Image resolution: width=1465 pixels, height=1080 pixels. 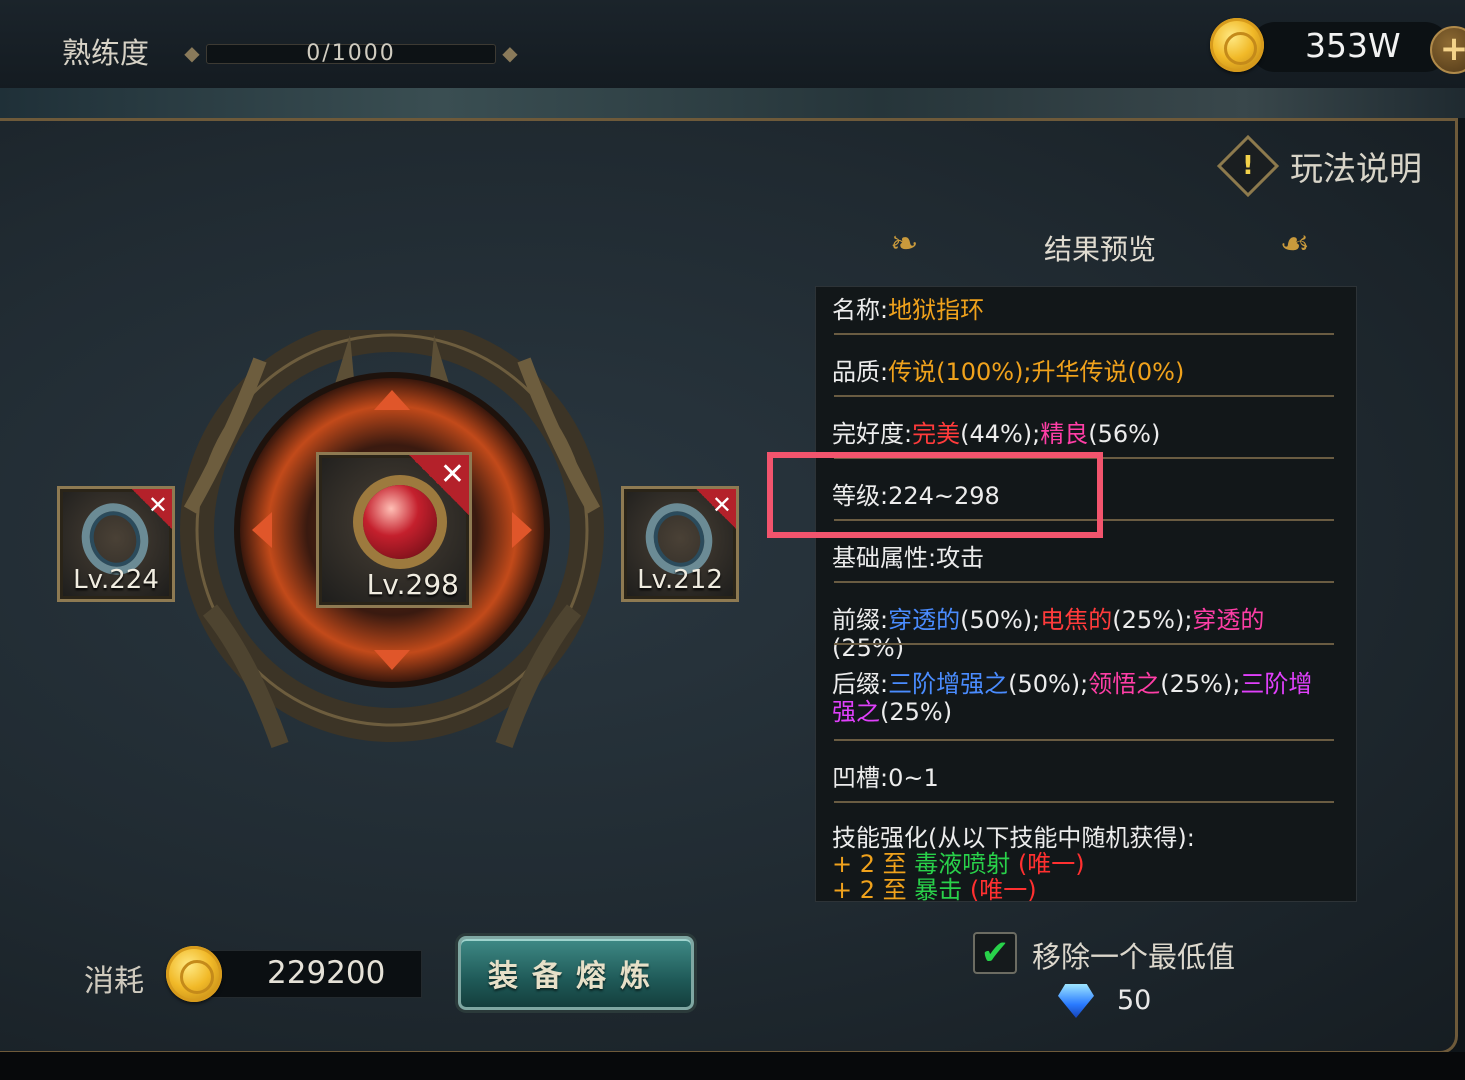 I want to click on remove-left-icon: ✕, so click(x=158, y=505).